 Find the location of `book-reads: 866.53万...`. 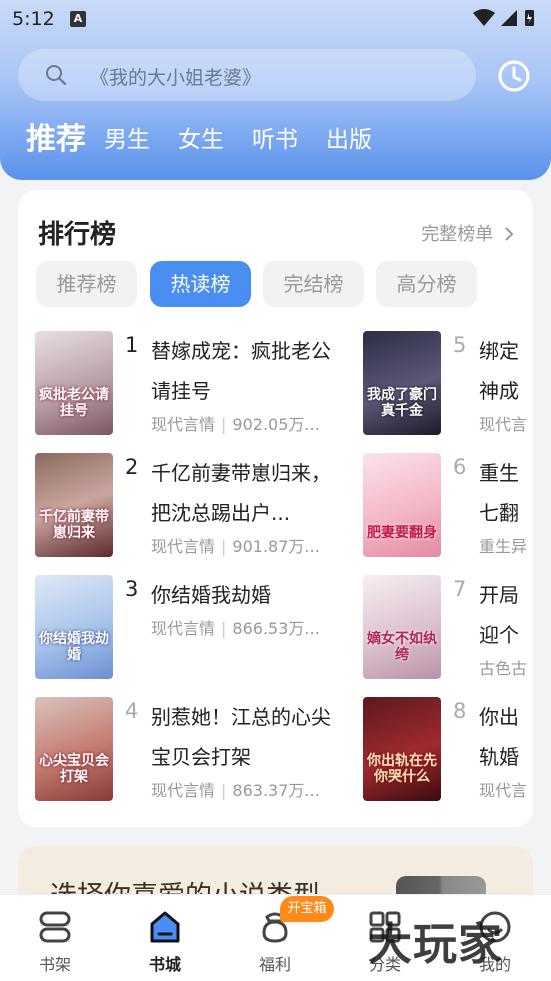

book-reads: 866.53万... is located at coordinates (276, 628).